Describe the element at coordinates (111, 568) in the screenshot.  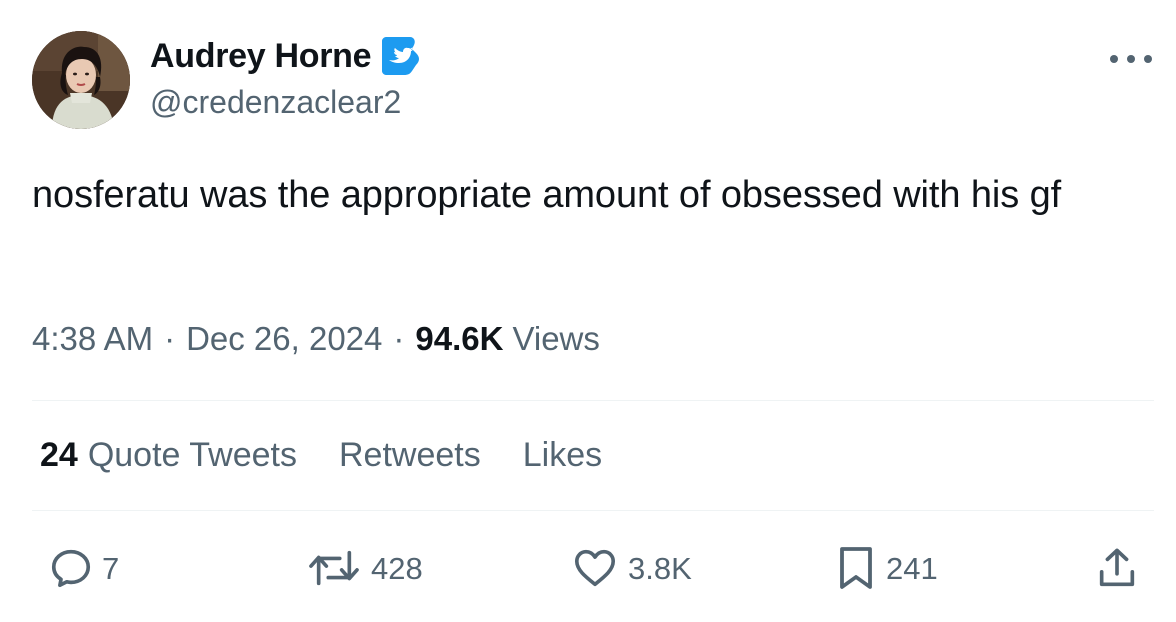
I see `reply-count: 7` at that location.